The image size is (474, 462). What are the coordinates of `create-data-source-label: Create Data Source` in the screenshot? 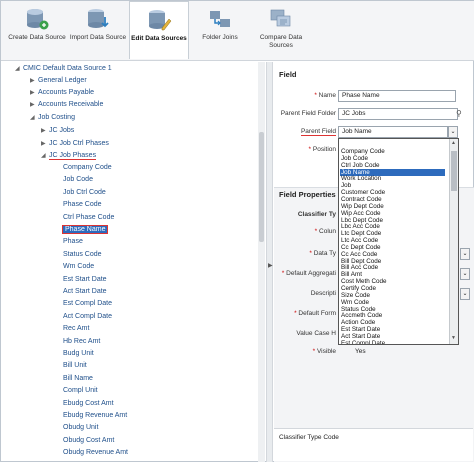 It's located at (37, 37).